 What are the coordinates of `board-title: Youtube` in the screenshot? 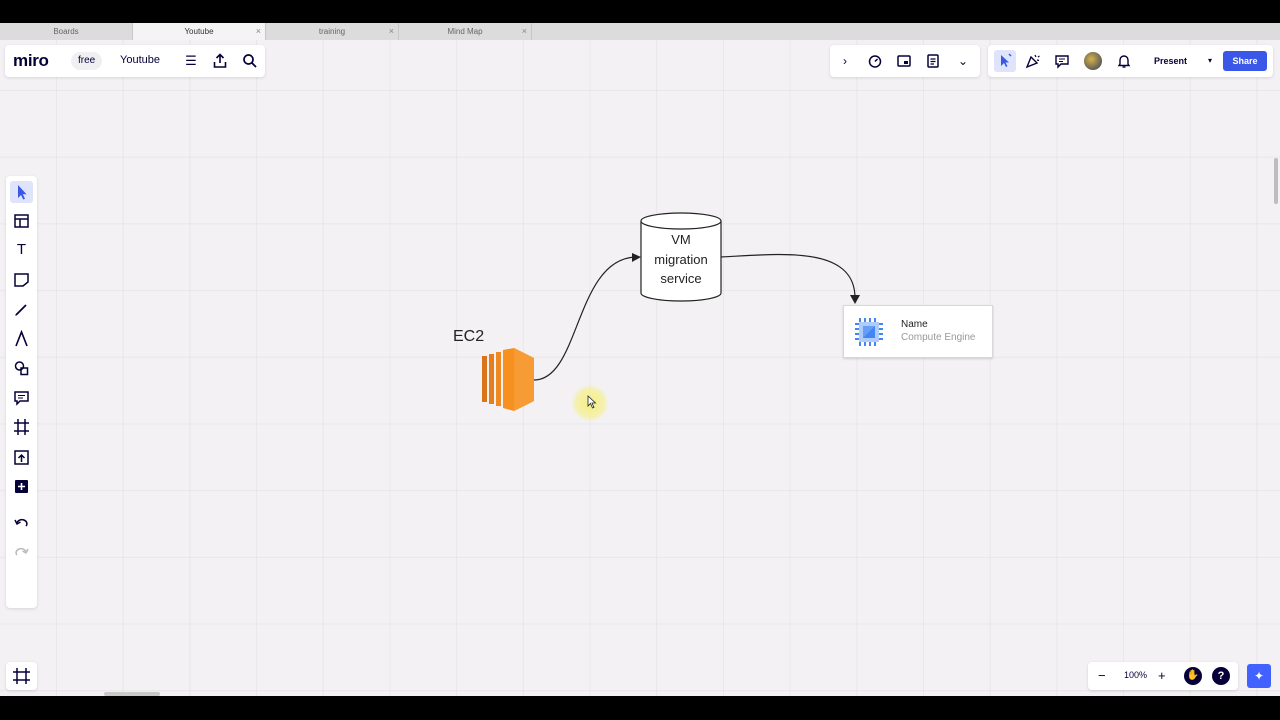 It's located at (140, 60).